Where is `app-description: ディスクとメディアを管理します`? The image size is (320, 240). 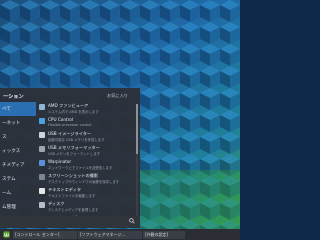 app-description: ディスクとメディアを管理します is located at coordinates (73, 209).